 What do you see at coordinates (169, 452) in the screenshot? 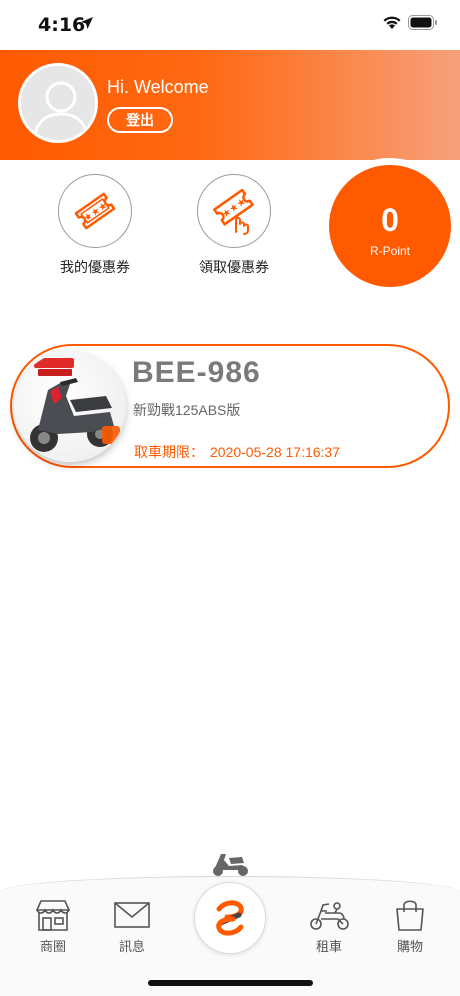
I see `pickup-deadline-label: 取車期限：` at bounding box center [169, 452].